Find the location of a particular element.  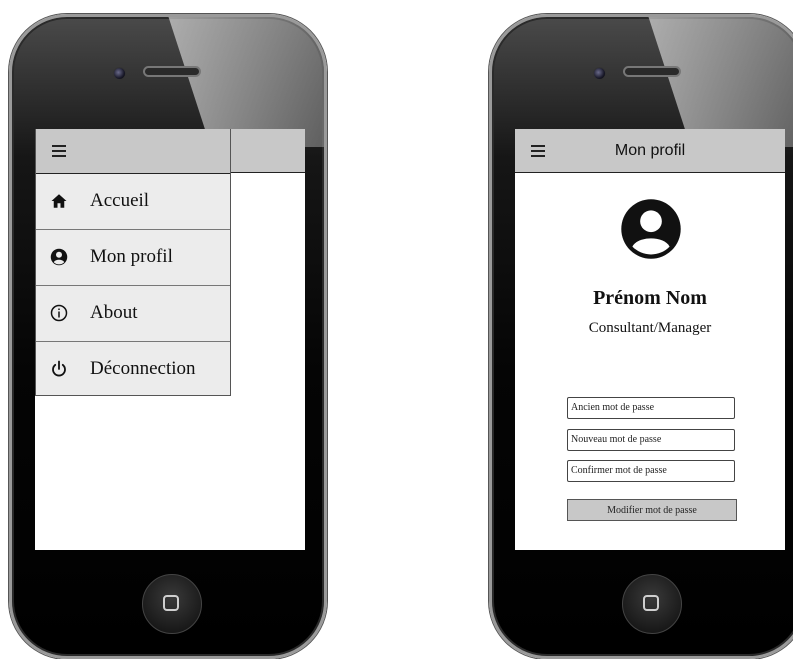

page-title: Mon profil is located at coordinates (650, 150).